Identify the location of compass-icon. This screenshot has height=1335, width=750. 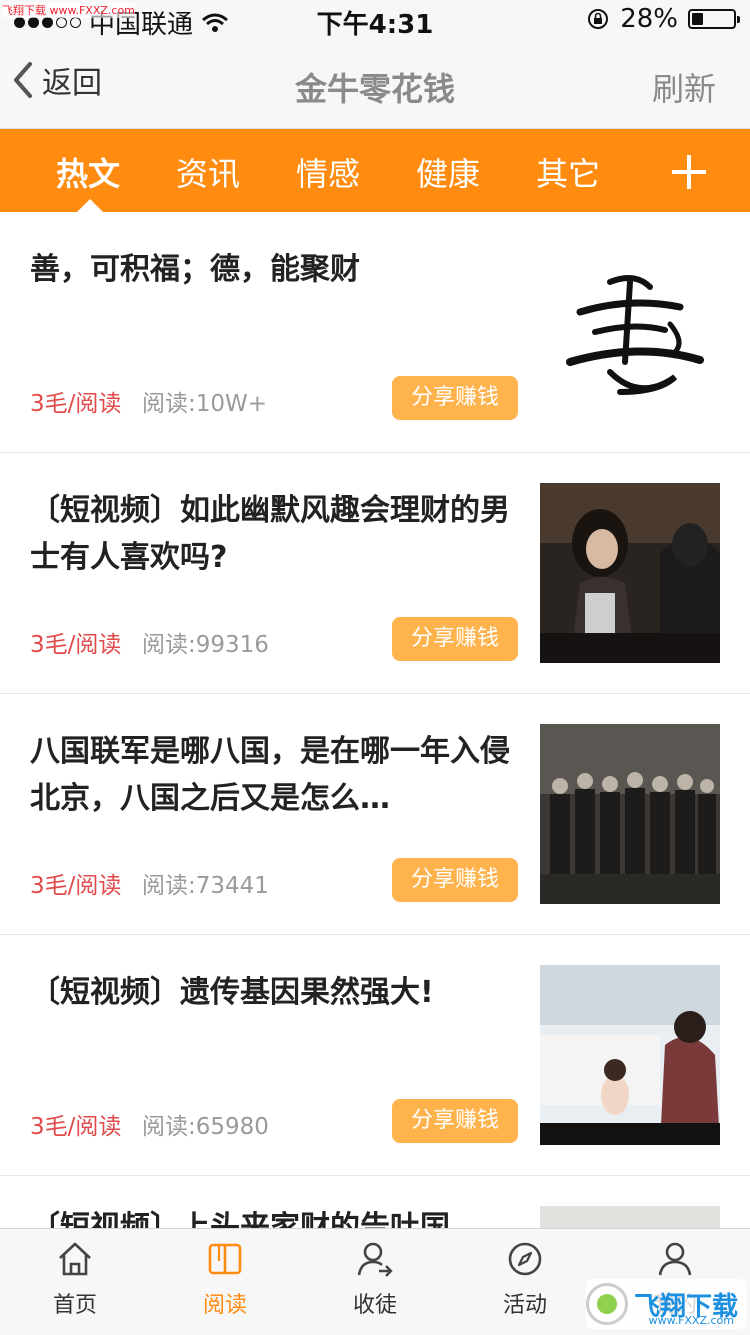
(525, 1259).